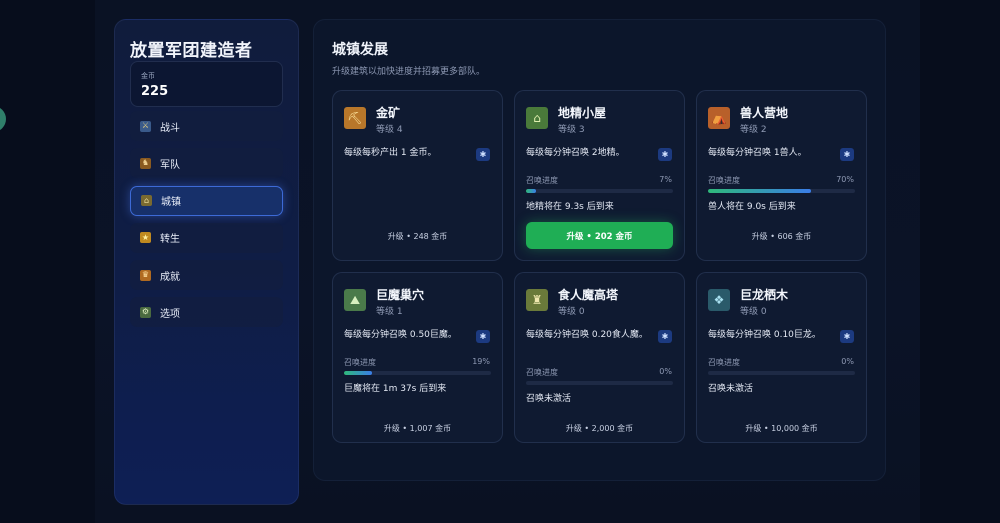 This screenshot has height=523, width=1000. Describe the element at coordinates (665, 179) in the screenshot. I see `progress-percent: 7%` at that location.